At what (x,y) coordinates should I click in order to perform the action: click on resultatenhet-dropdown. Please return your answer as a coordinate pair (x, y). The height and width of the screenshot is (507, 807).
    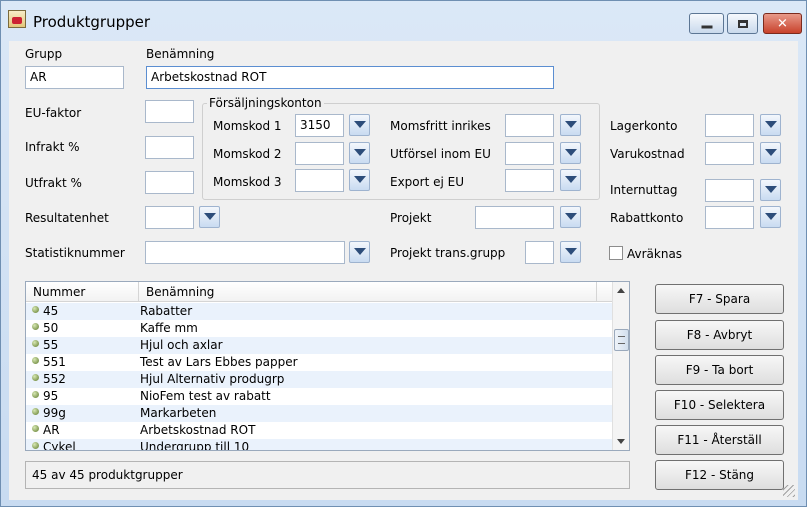
    Looking at the image, I should click on (209, 217).